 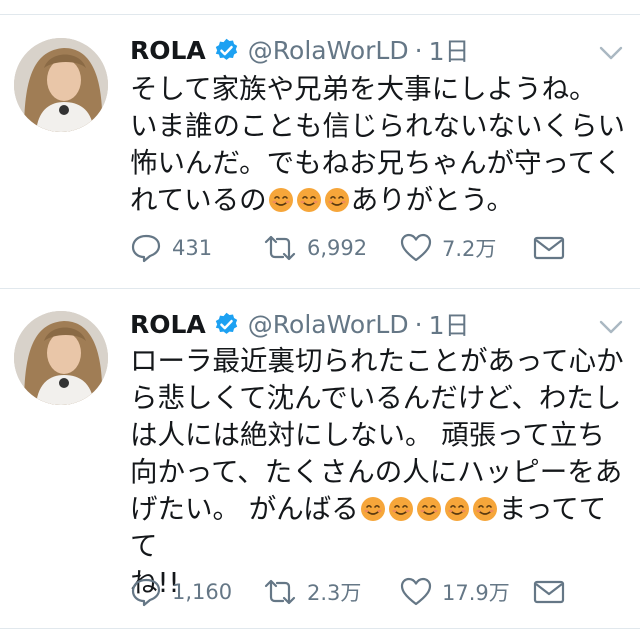 What do you see at coordinates (380, 528) in the screenshot?
I see `tweet-line: げたい。 がんばる まっててて` at bounding box center [380, 528].